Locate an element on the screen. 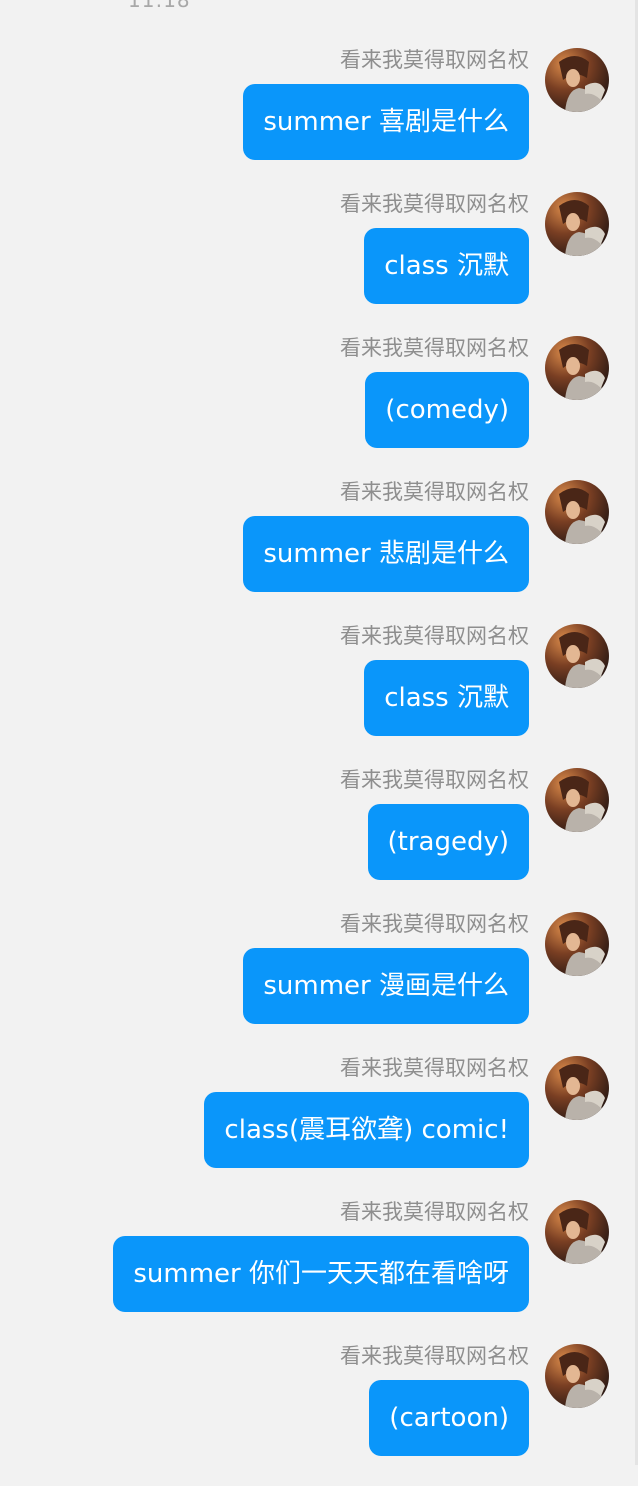 The height and width of the screenshot is (1486, 638). message-bubble: summer 你们一天天都在看啥呀 is located at coordinates (321, 1274).